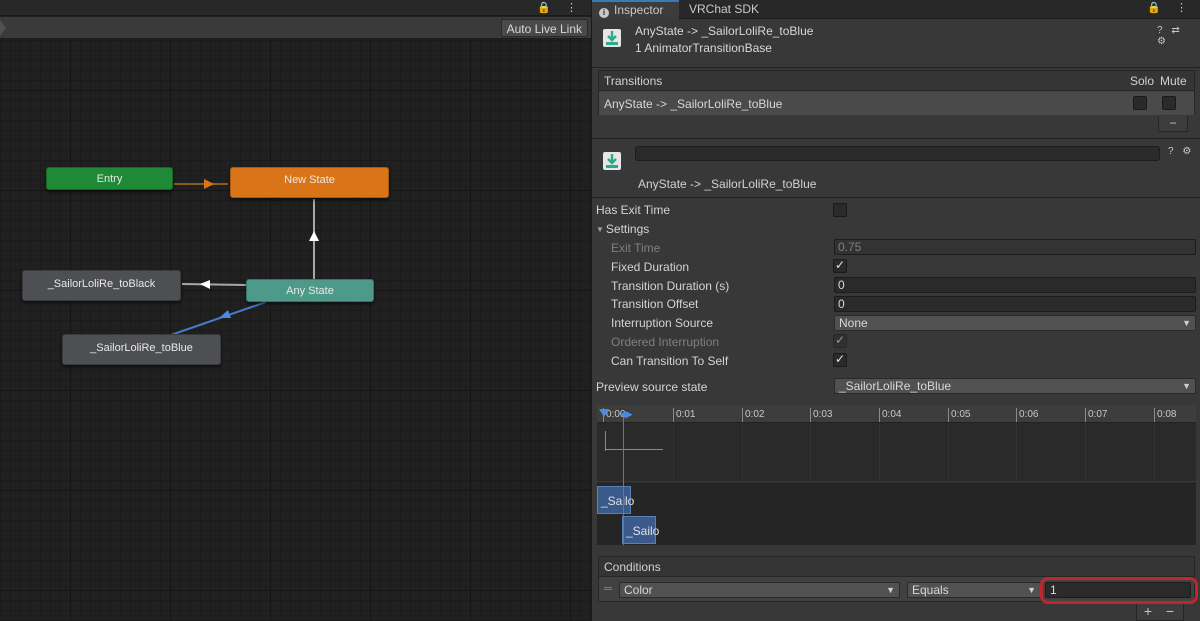 The height and width of the screenshot is (621, 1200). I want to click on add-condition-button: +, so click(1148, 611).